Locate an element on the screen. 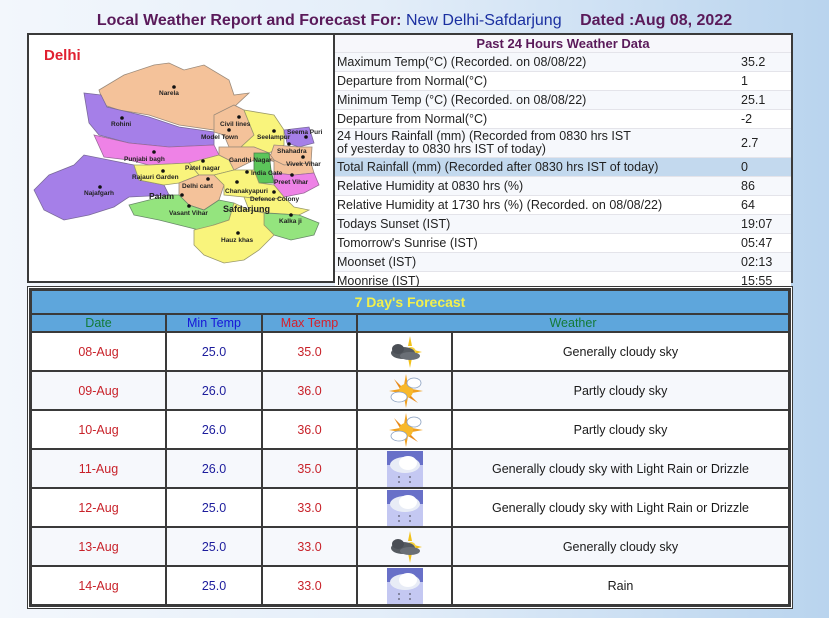 The image size is (829, 618). map-label: Kalka ji is located at coordinates (290, 221).